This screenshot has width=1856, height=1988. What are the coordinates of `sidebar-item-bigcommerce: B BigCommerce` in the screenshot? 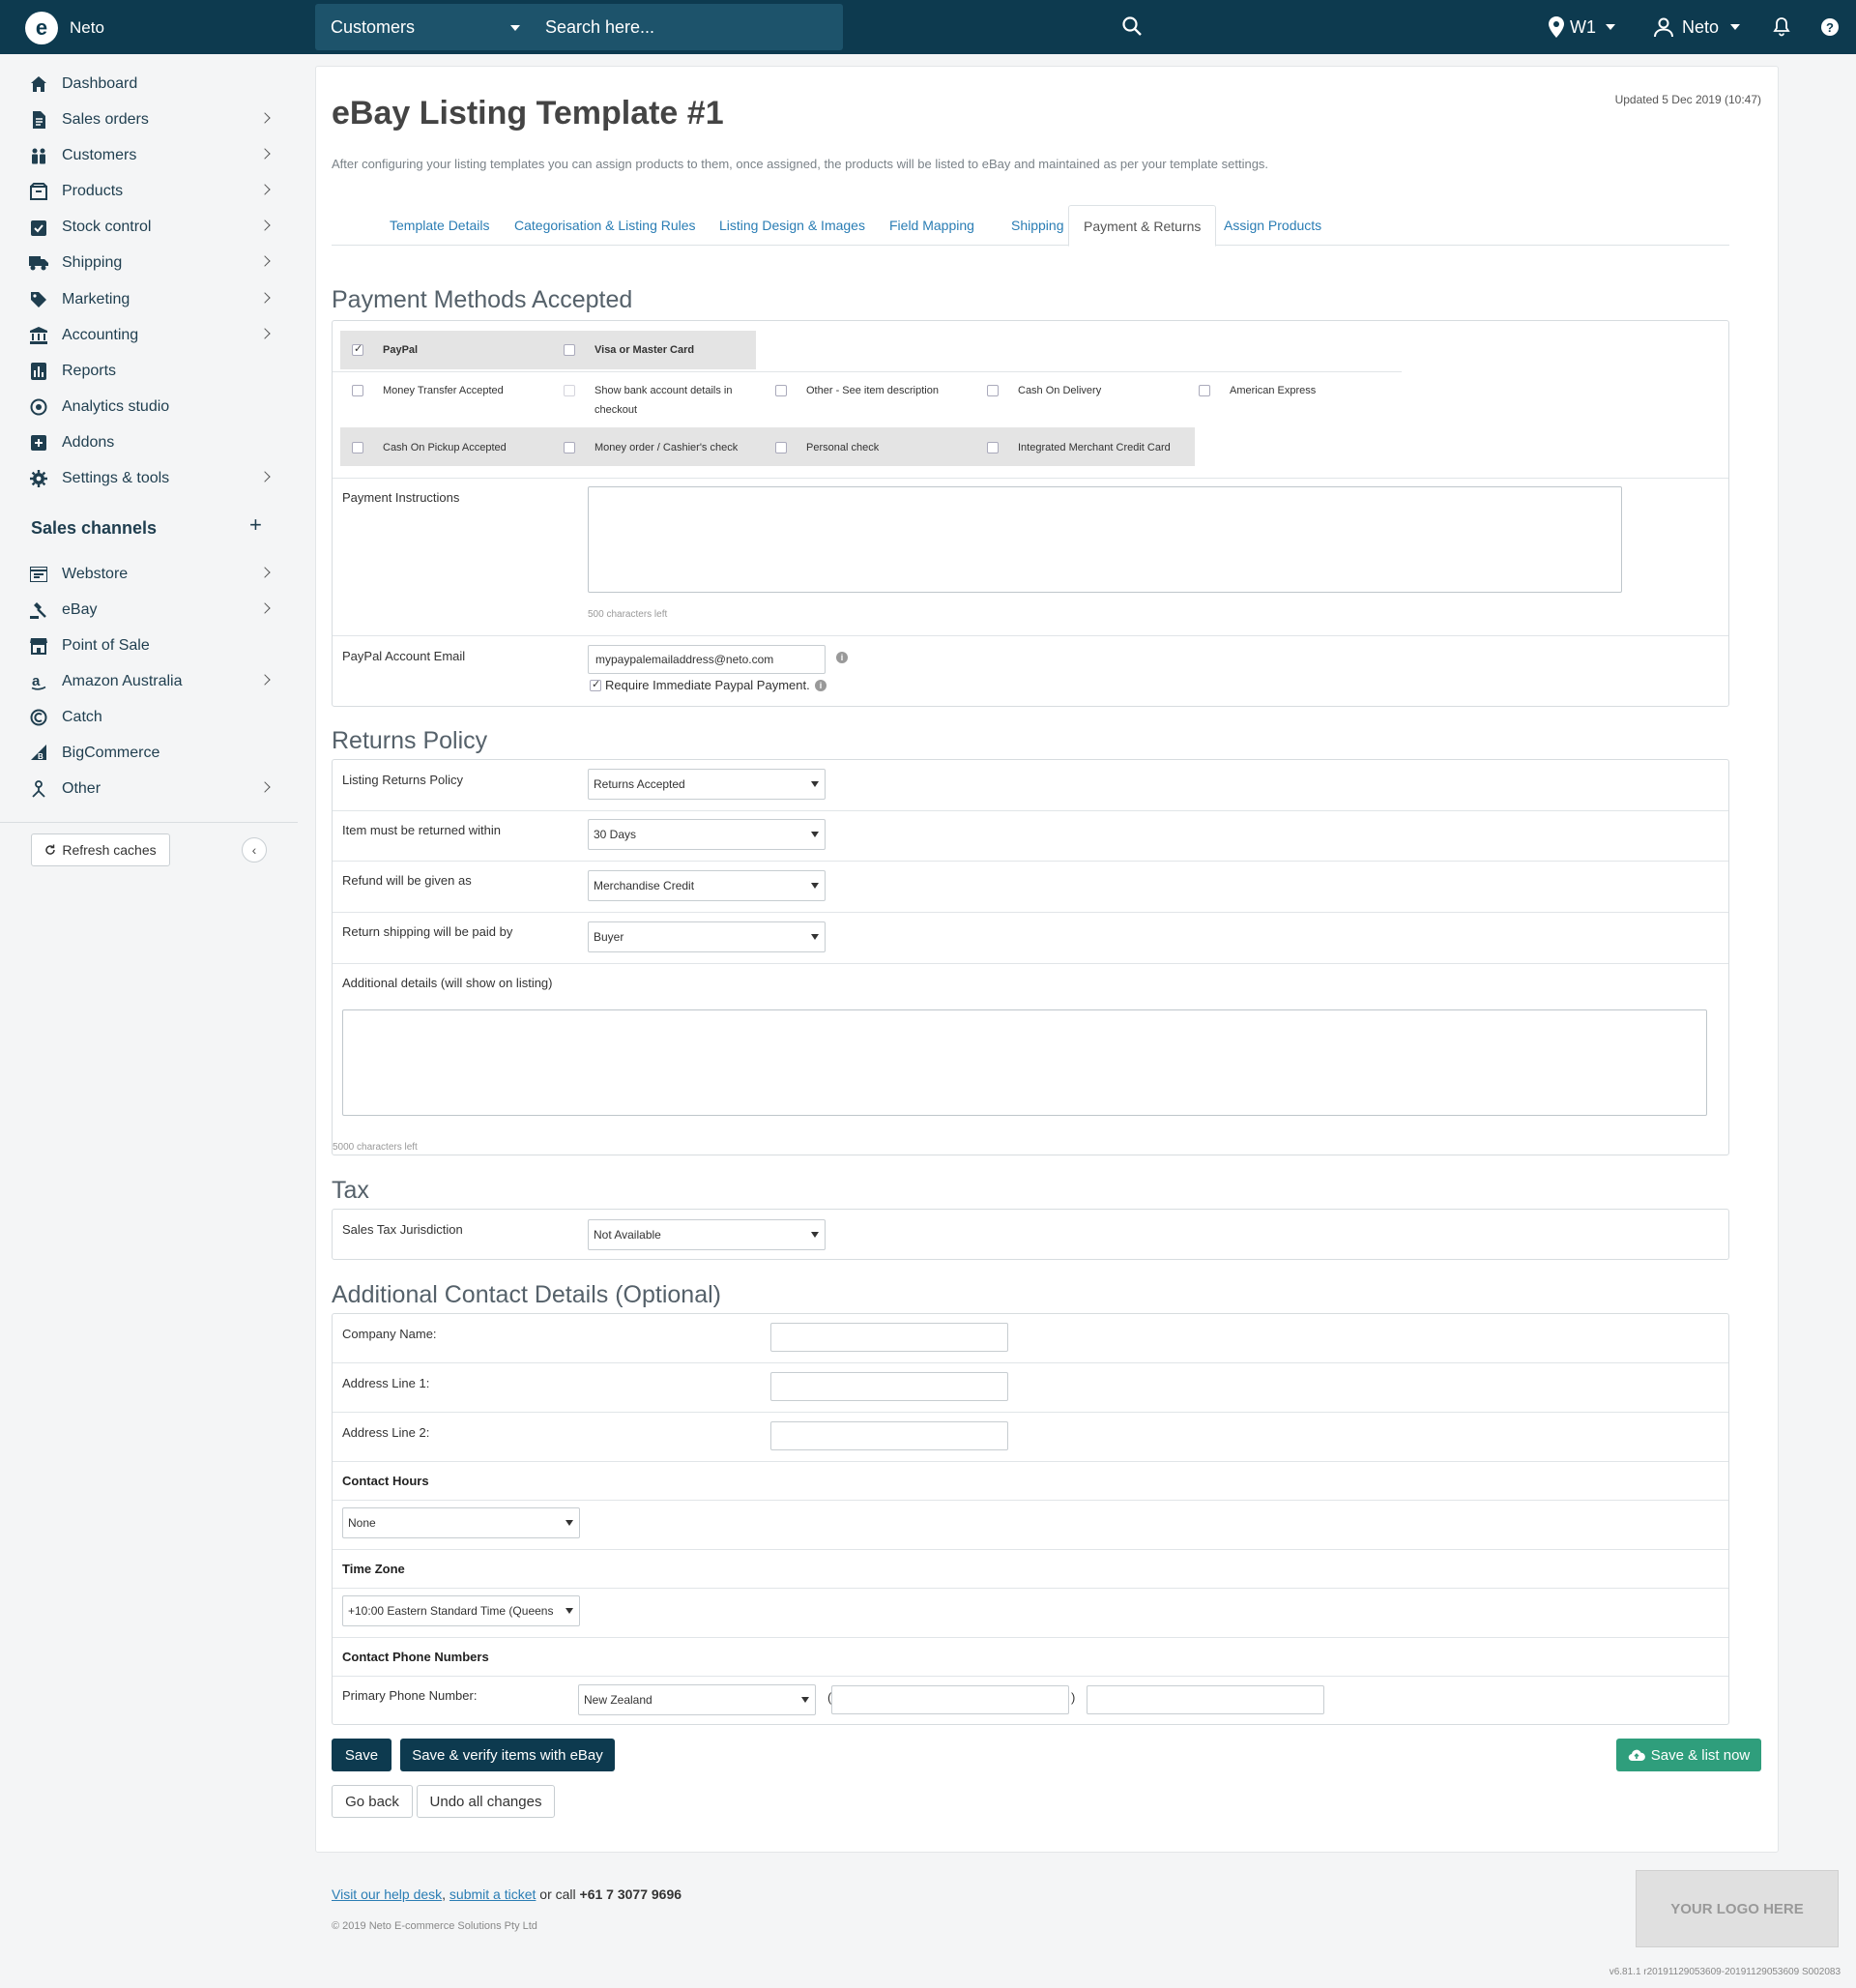 It's located at (149, 753).